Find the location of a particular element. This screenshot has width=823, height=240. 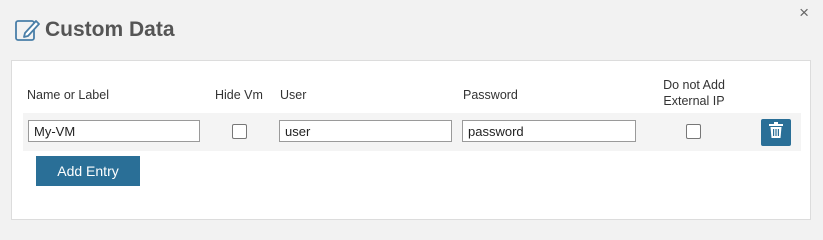

dialog-title: Custom Data is located at coordinates (110, 29).